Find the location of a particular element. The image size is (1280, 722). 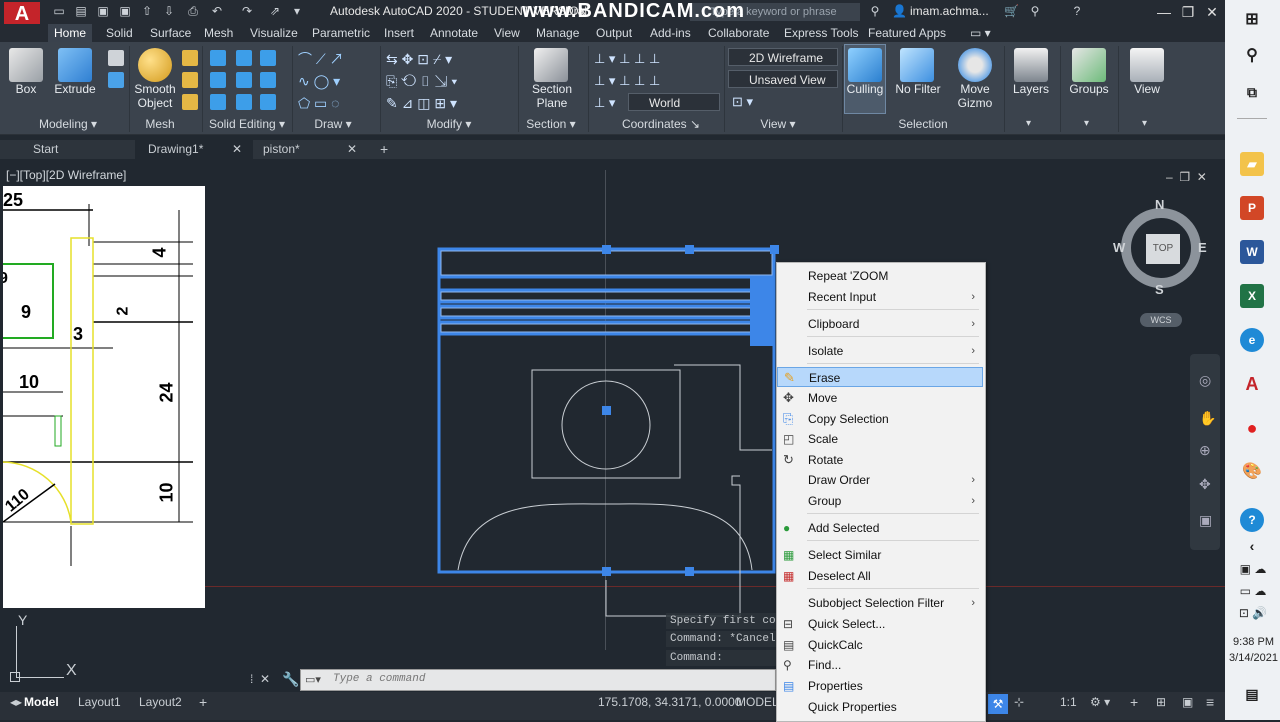

workspace-gear-icon: ⚙ ▾ is located at coordinates (1100, 702).